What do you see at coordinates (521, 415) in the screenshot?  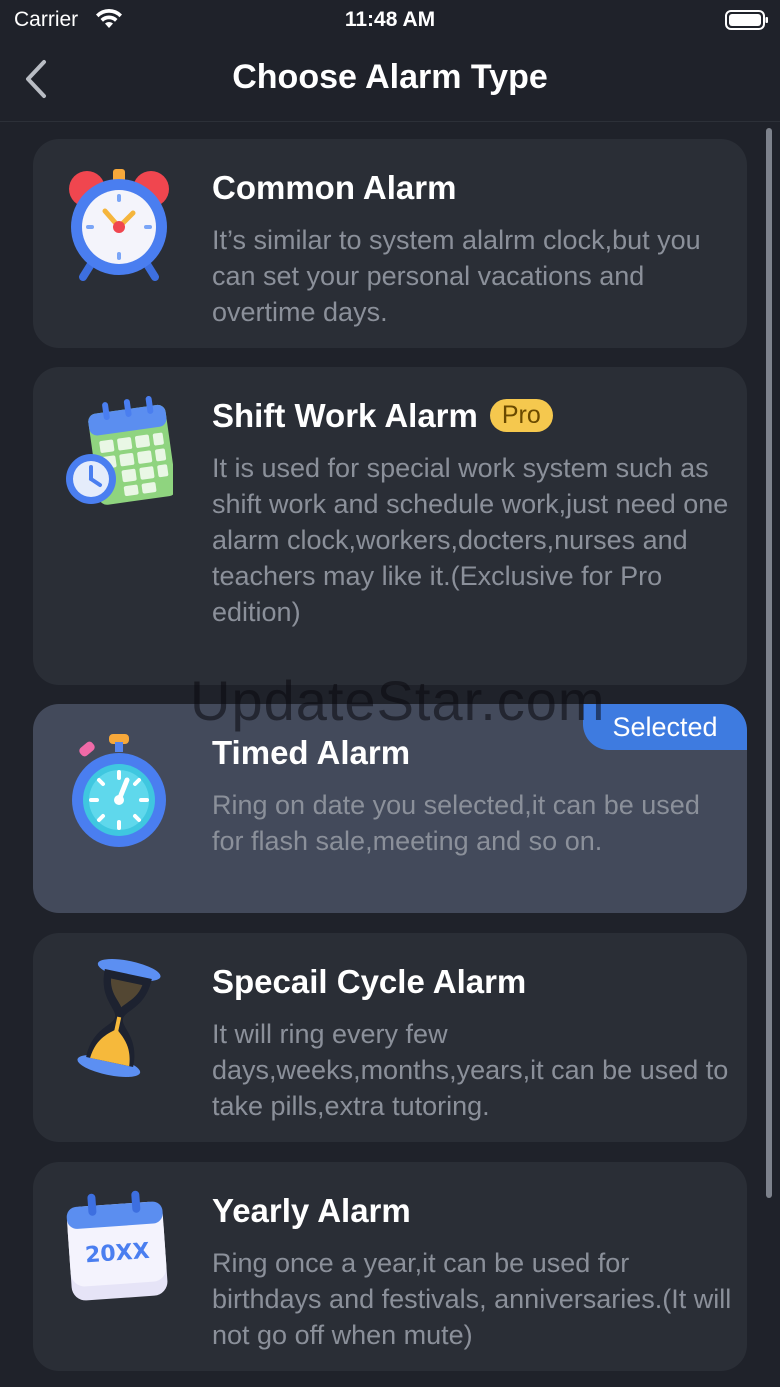 I see `pro-badge: Pro` at bounding box center [521, 415].